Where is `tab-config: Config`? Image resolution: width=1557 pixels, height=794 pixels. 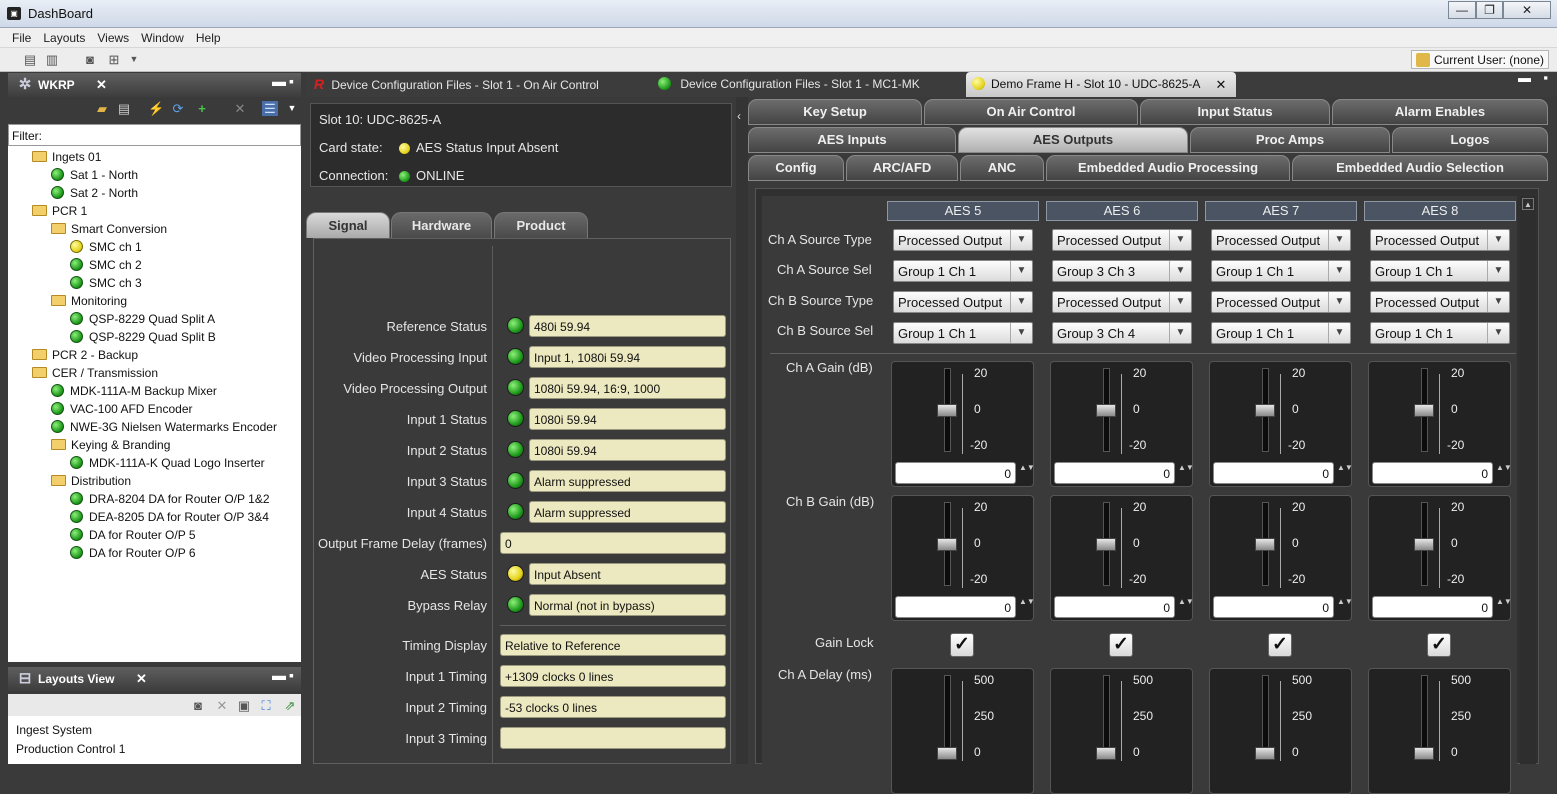
tab-config: Config is located at coordinates (796, 168).